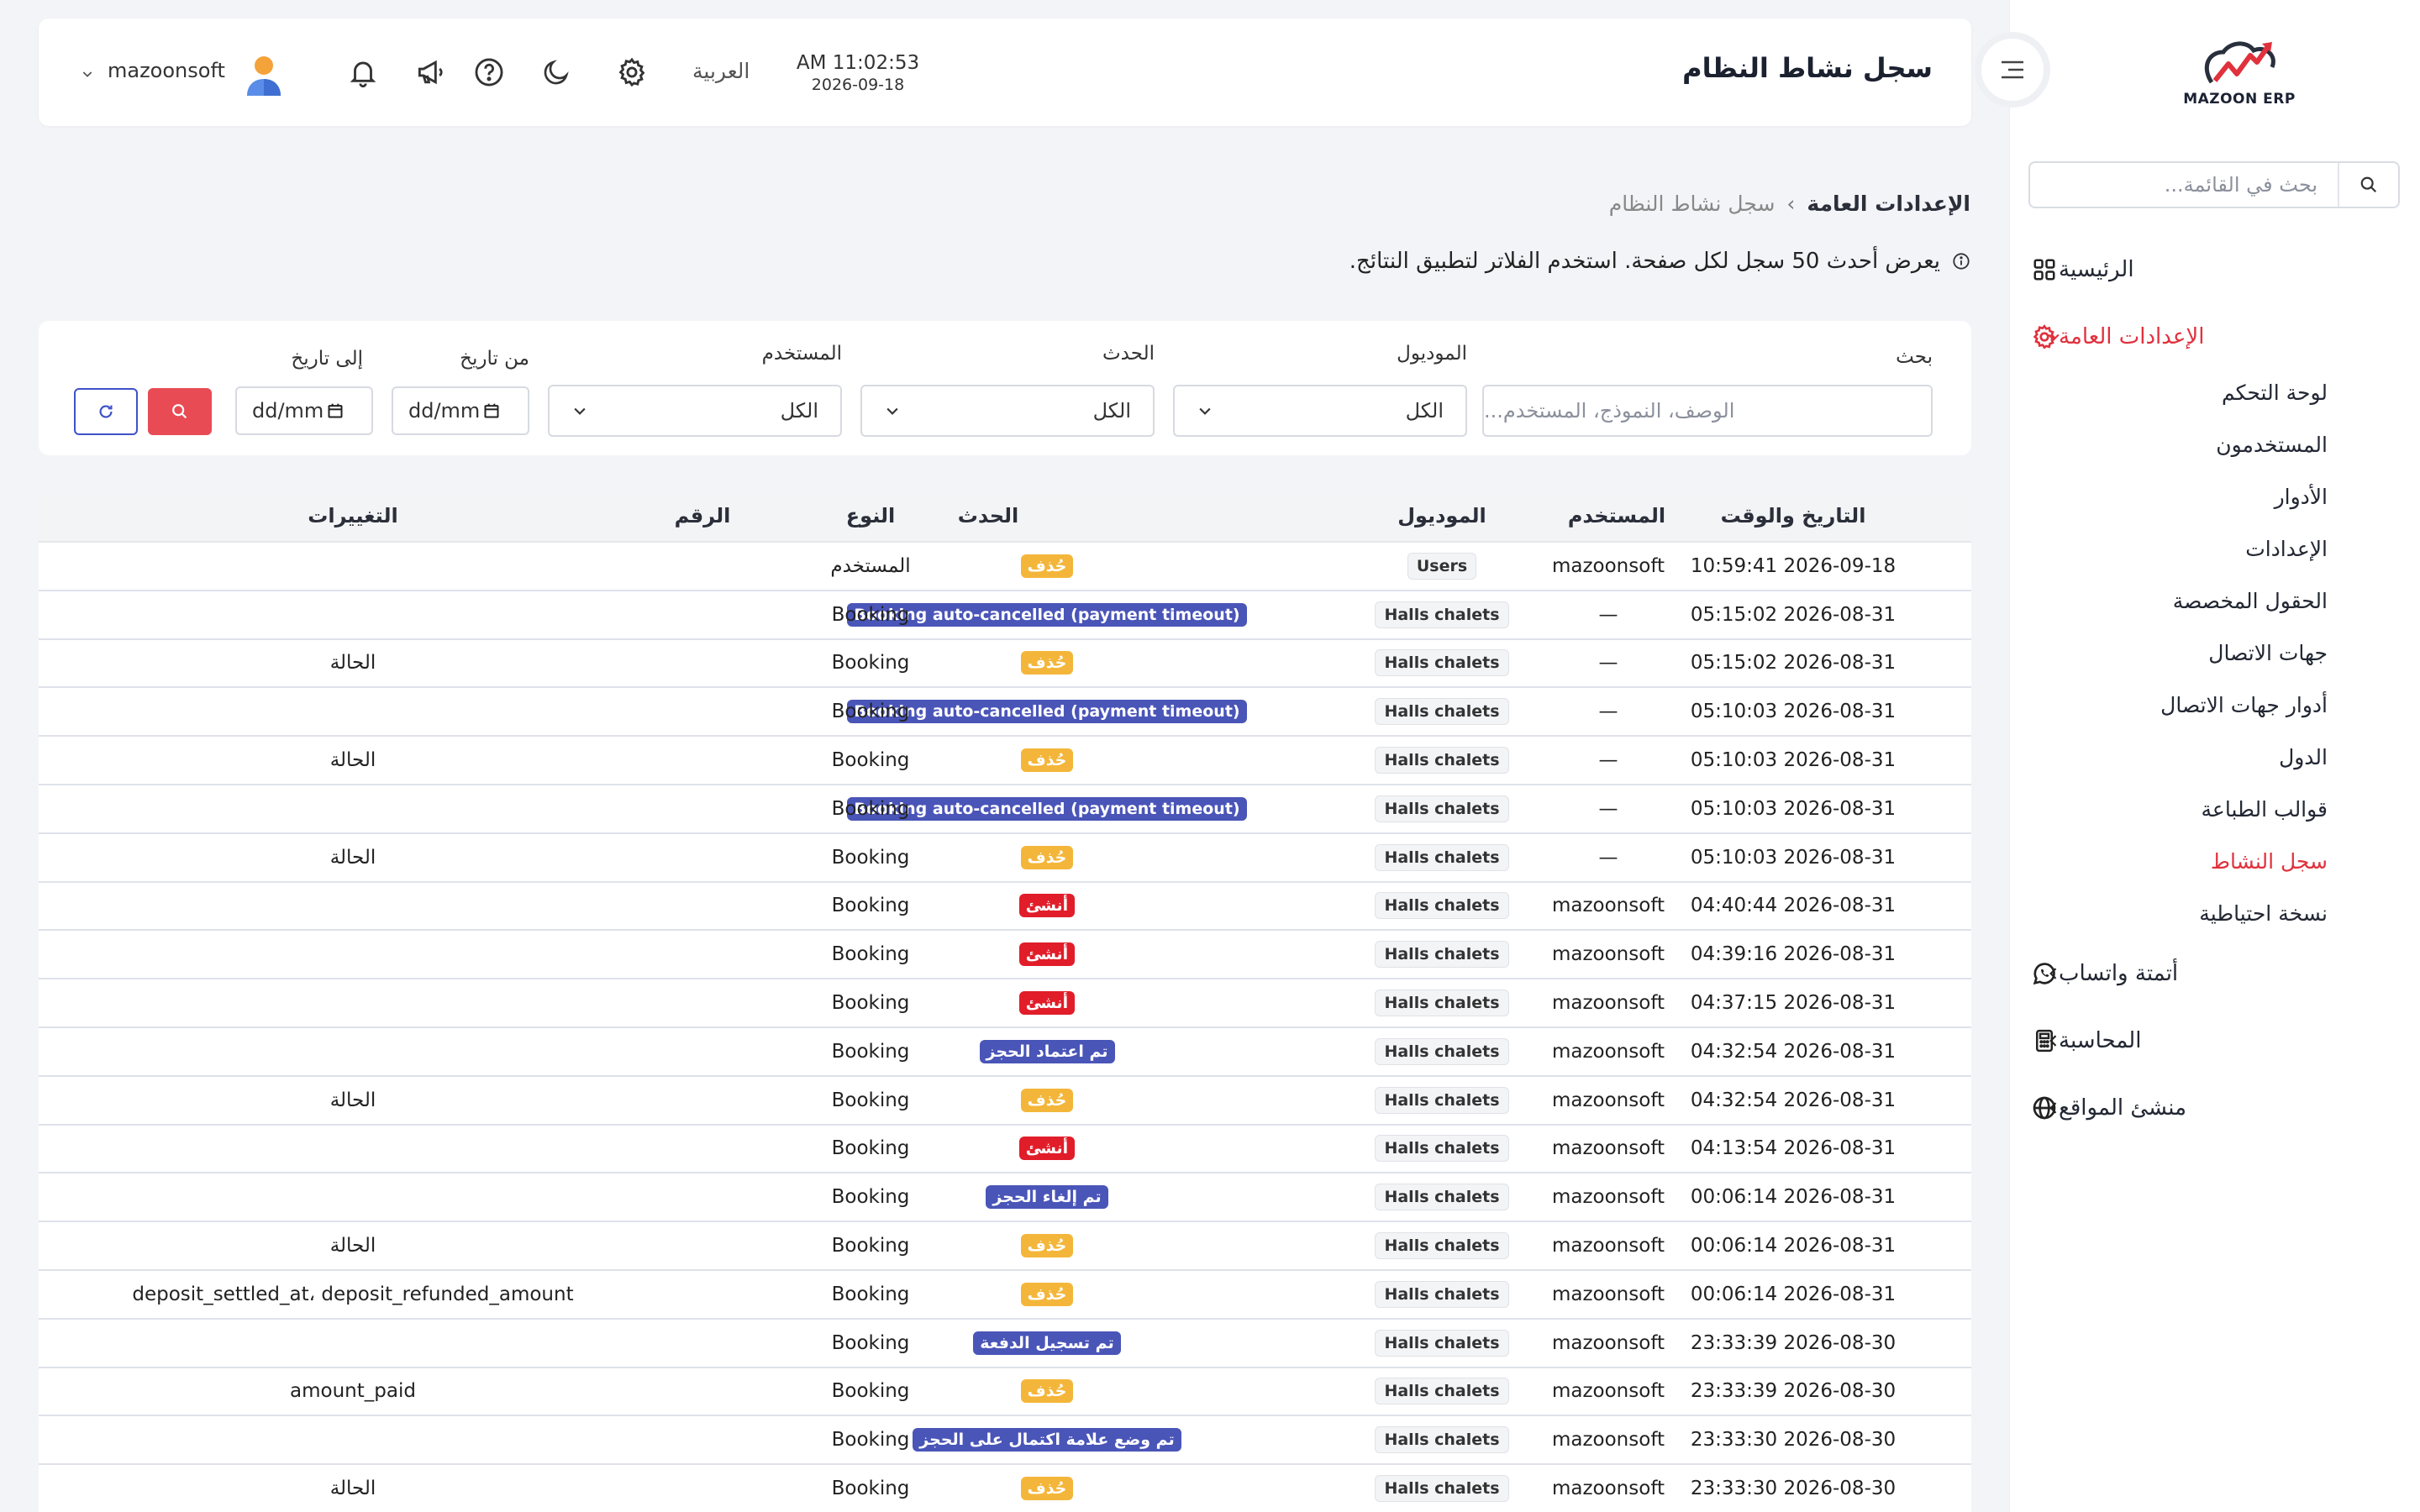 This screenshot has width=2420, height=1512. Describe the element at coordinates (166, 70) in the screenshot. I see `username: mazoonsoft` at that location.